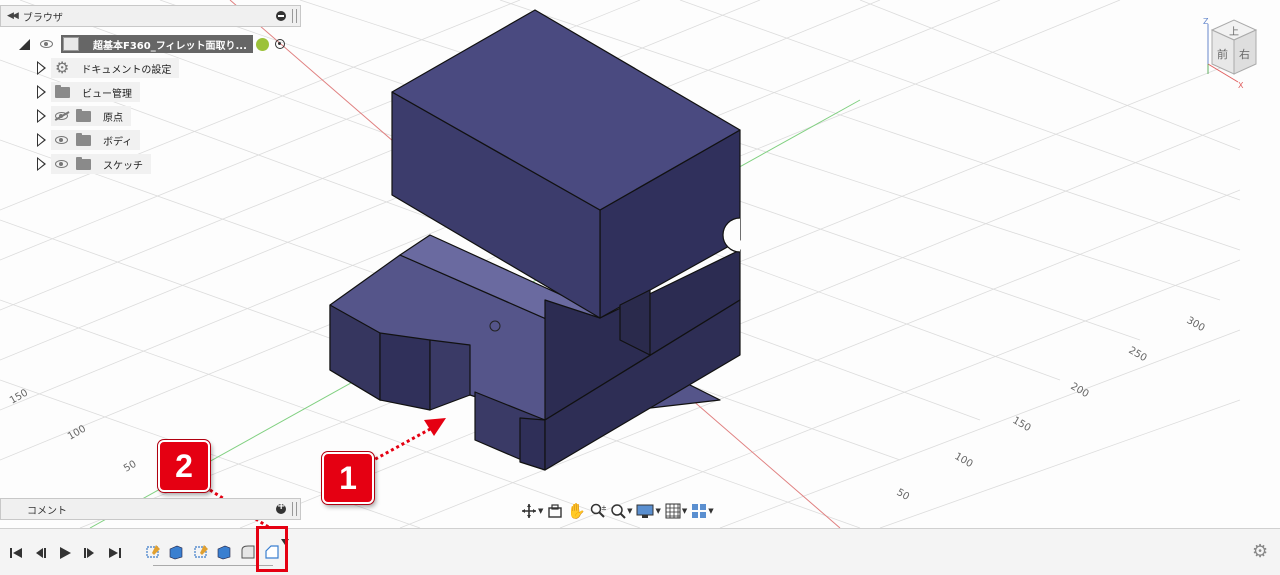  What do you see at coordinates (40, 553) in the screenshot?
I see `step-back-icon` at bounding box center [40, 553].